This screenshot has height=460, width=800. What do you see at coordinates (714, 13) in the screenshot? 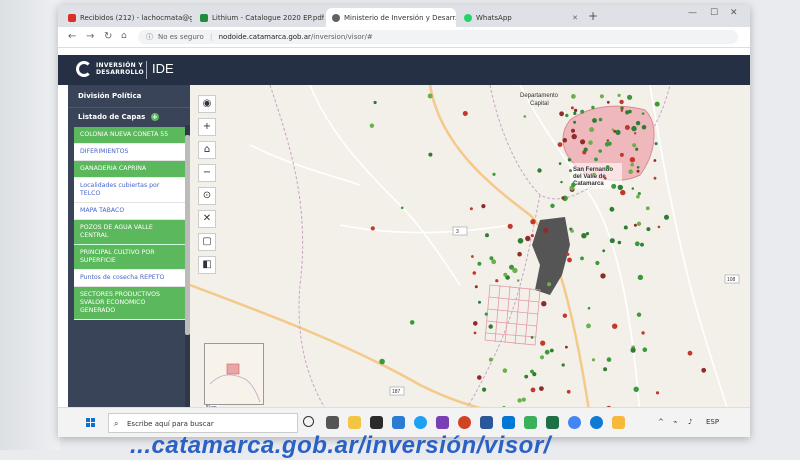
I see `maximize-icon: ☐` at bounding box center [714, 13].